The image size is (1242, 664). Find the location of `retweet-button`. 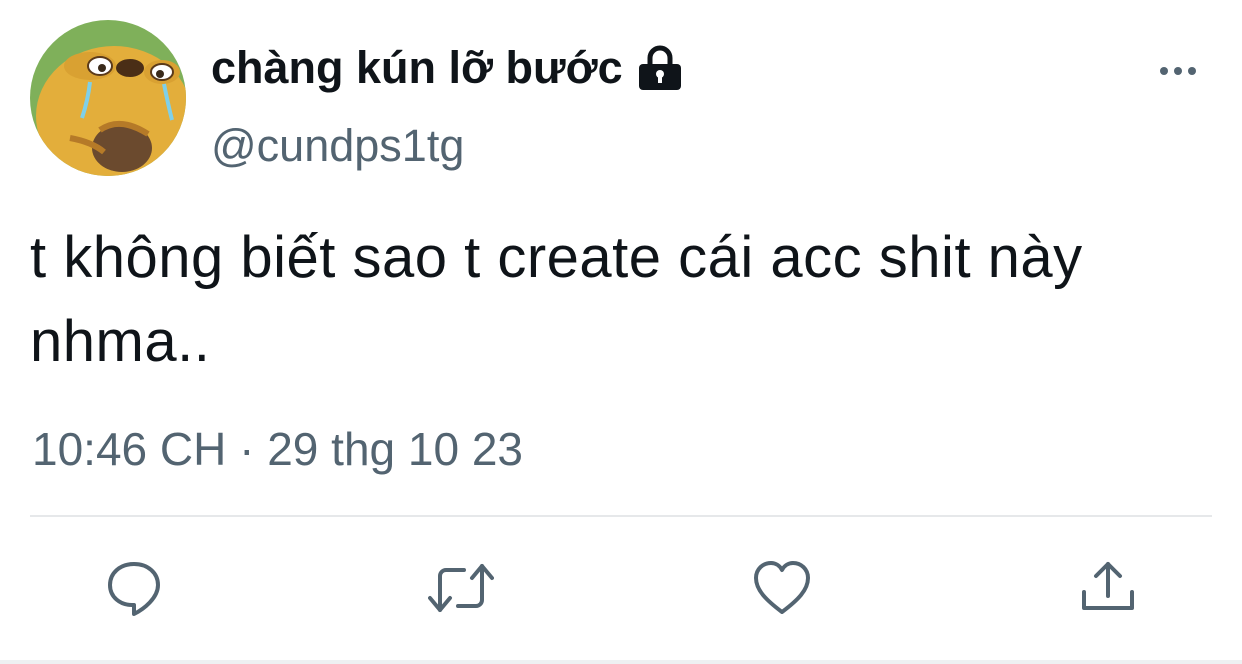

retweet-button is located at coordinates (461, 588).